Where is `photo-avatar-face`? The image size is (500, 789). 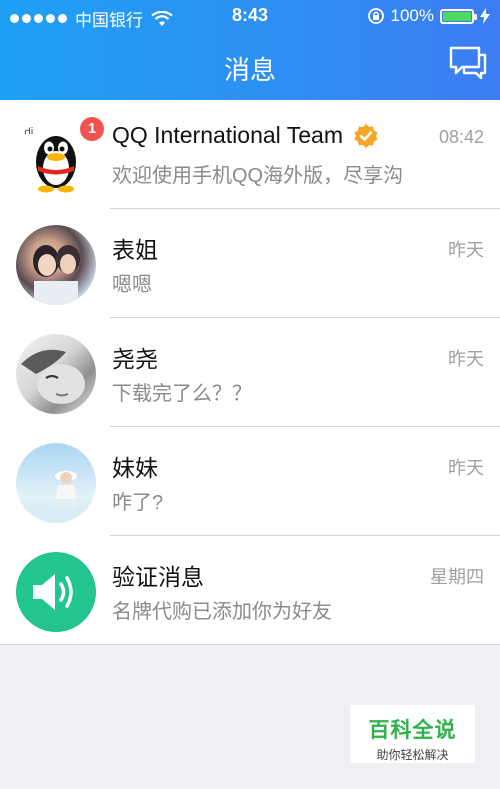 photo-avatar-face is located at coordinates (53, 376).